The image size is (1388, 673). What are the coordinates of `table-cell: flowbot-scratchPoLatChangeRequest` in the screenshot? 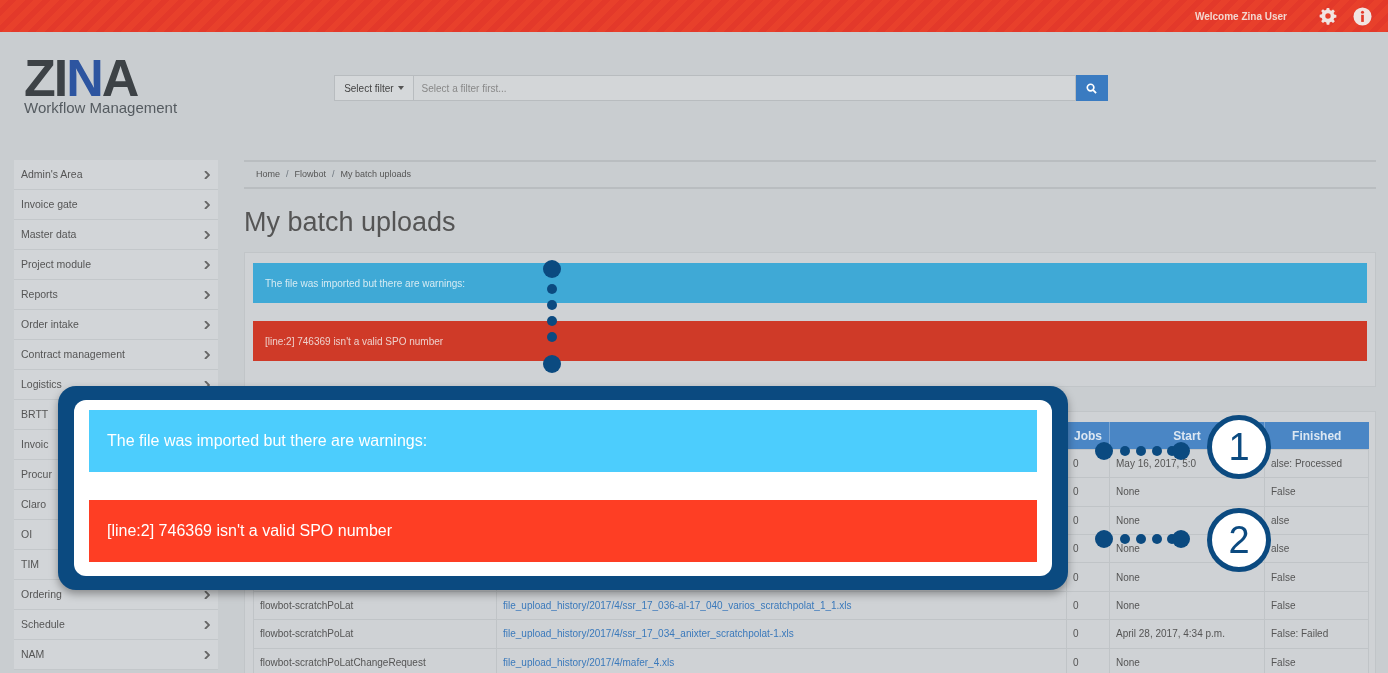 It's located at (343, 662).